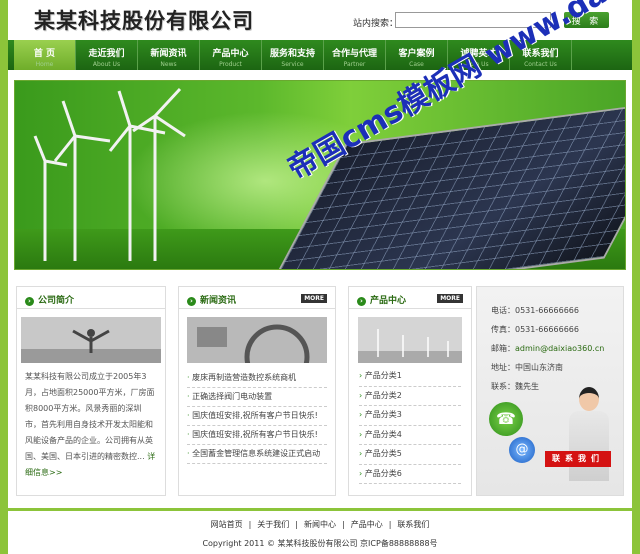  Describe the element at coordinates (410, 377) in the screenshot. I see `product-category-item: 产品分类1` at that location.